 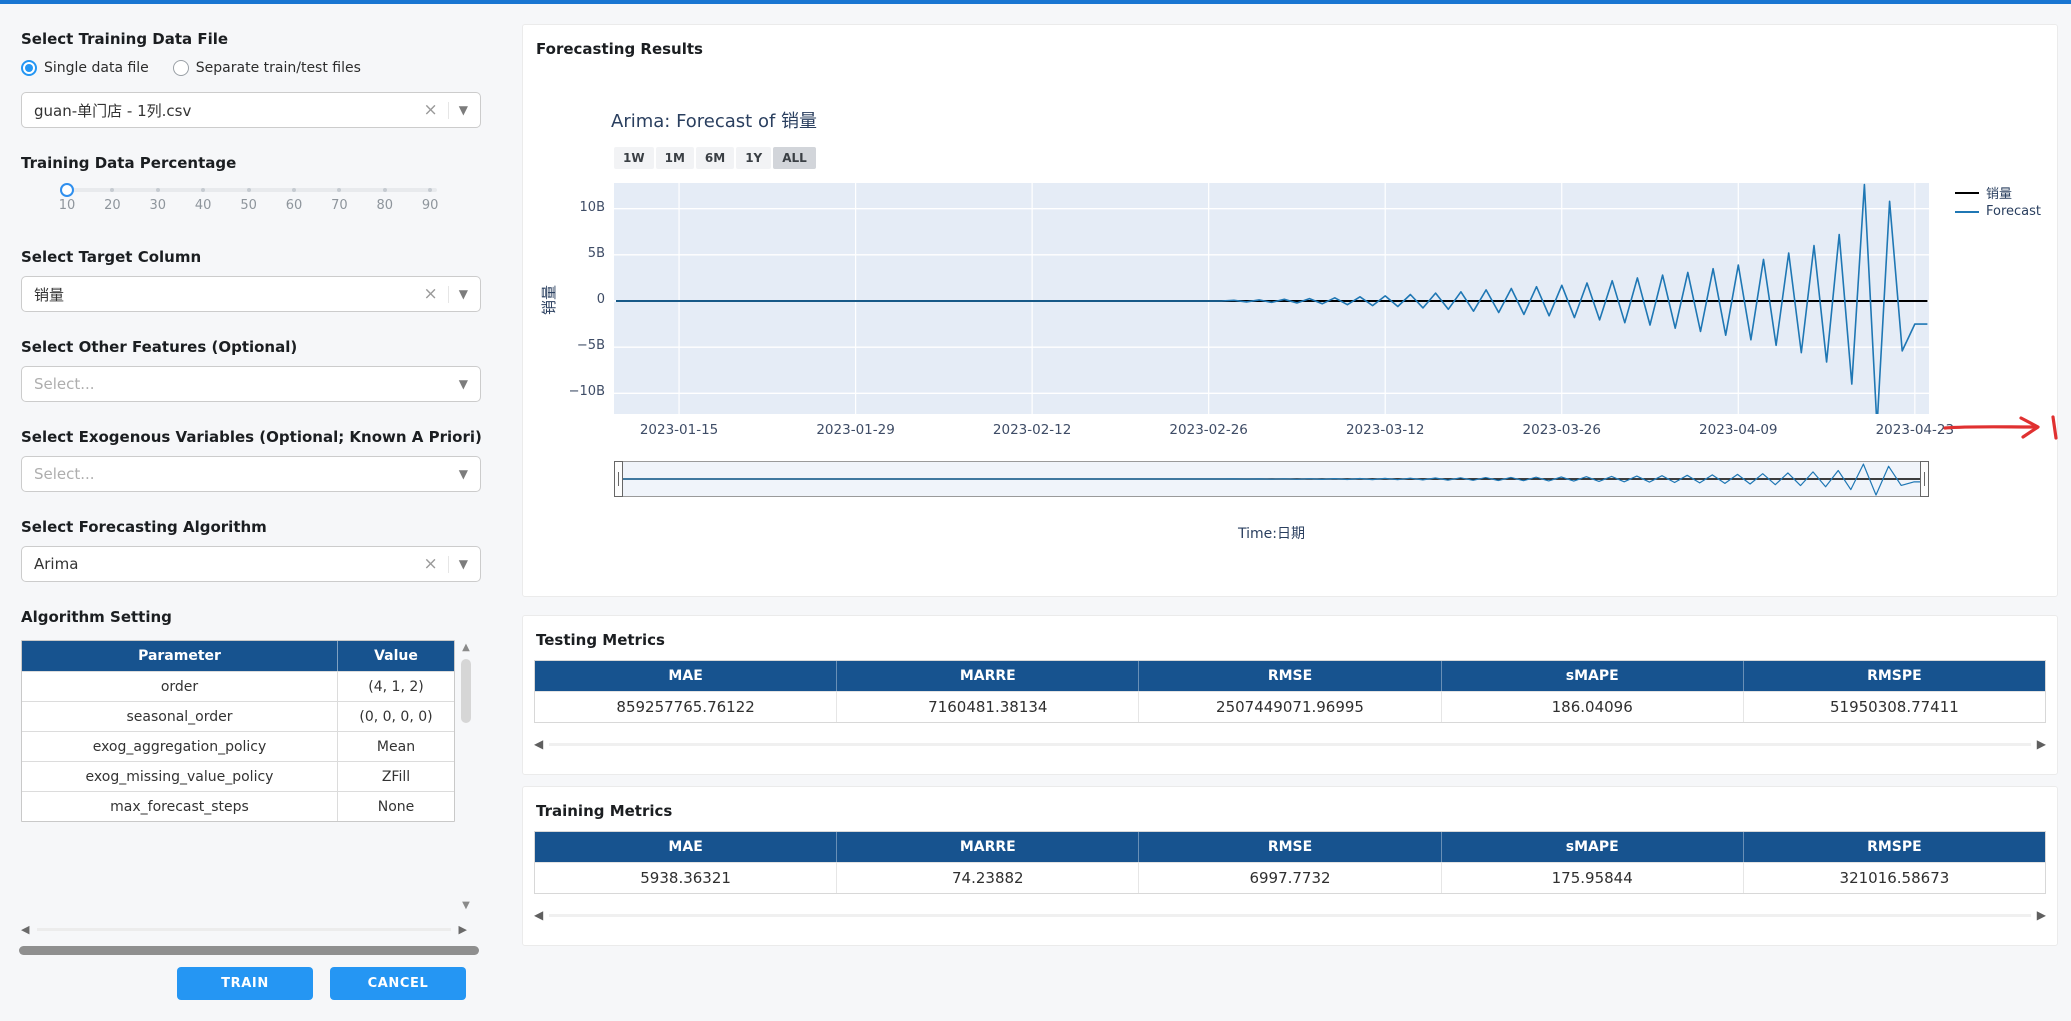 I want to click on range-slider-right-handle, so click(x=1924, y=479).